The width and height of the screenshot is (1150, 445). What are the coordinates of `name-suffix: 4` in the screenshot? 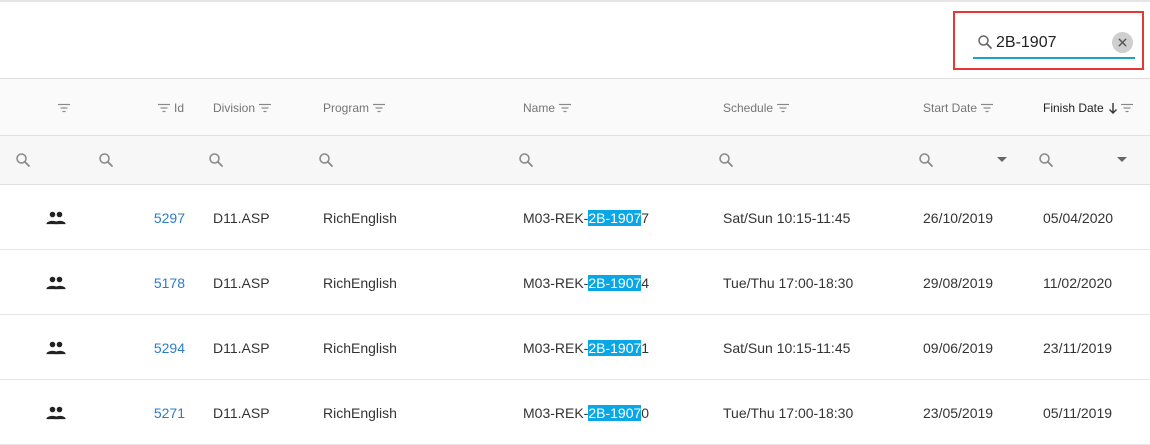 It's located at (645, 282).